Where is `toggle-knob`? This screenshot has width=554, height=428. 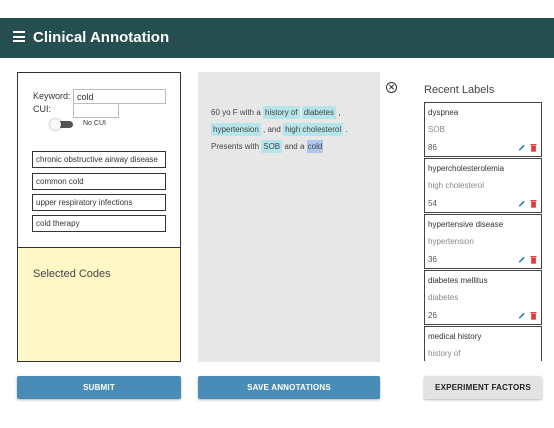 toggle-knob is located at coordinates (55, 124).